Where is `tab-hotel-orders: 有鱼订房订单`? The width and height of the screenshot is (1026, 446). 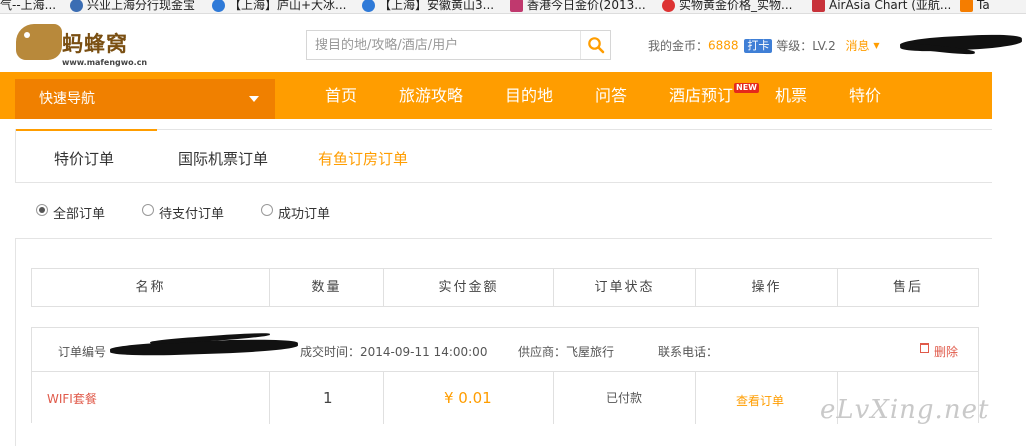 tab-hotel-orders: 有鱼订房订单 is located at coordinates (363, 156).